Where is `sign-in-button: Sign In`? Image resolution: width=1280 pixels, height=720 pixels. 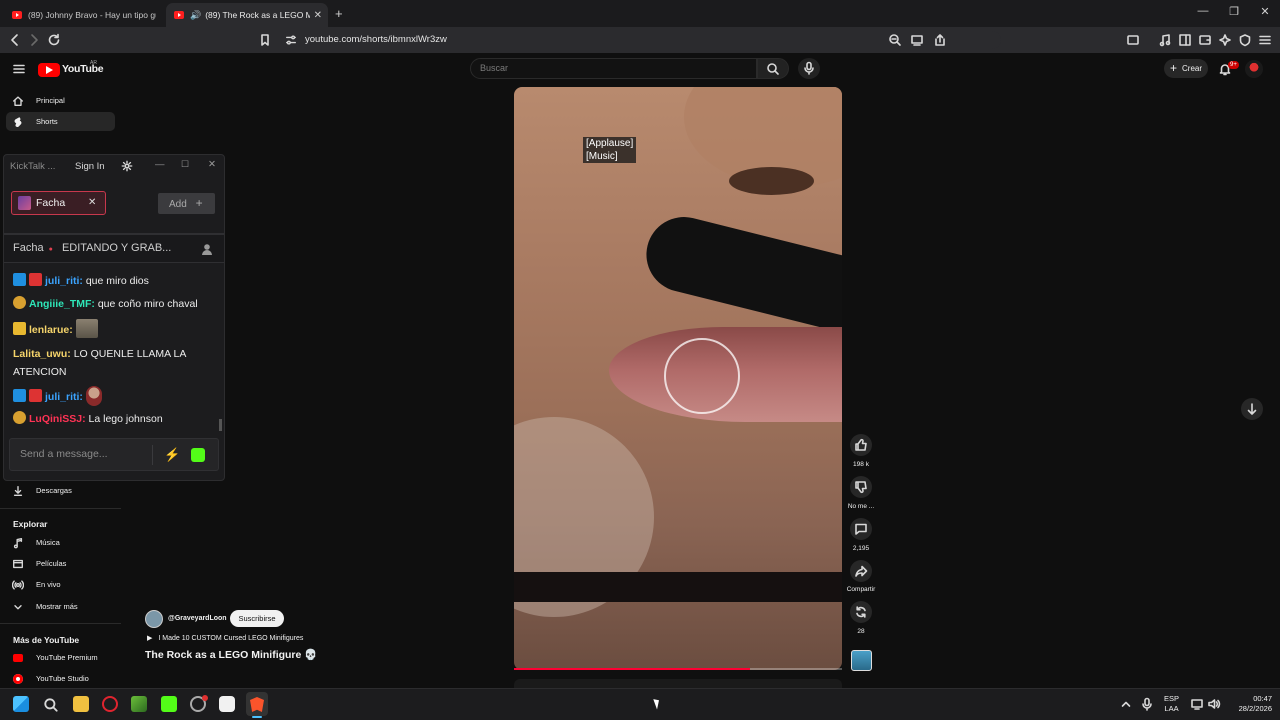 sign-in-button: Sign In is located at coordinates (90, 166).